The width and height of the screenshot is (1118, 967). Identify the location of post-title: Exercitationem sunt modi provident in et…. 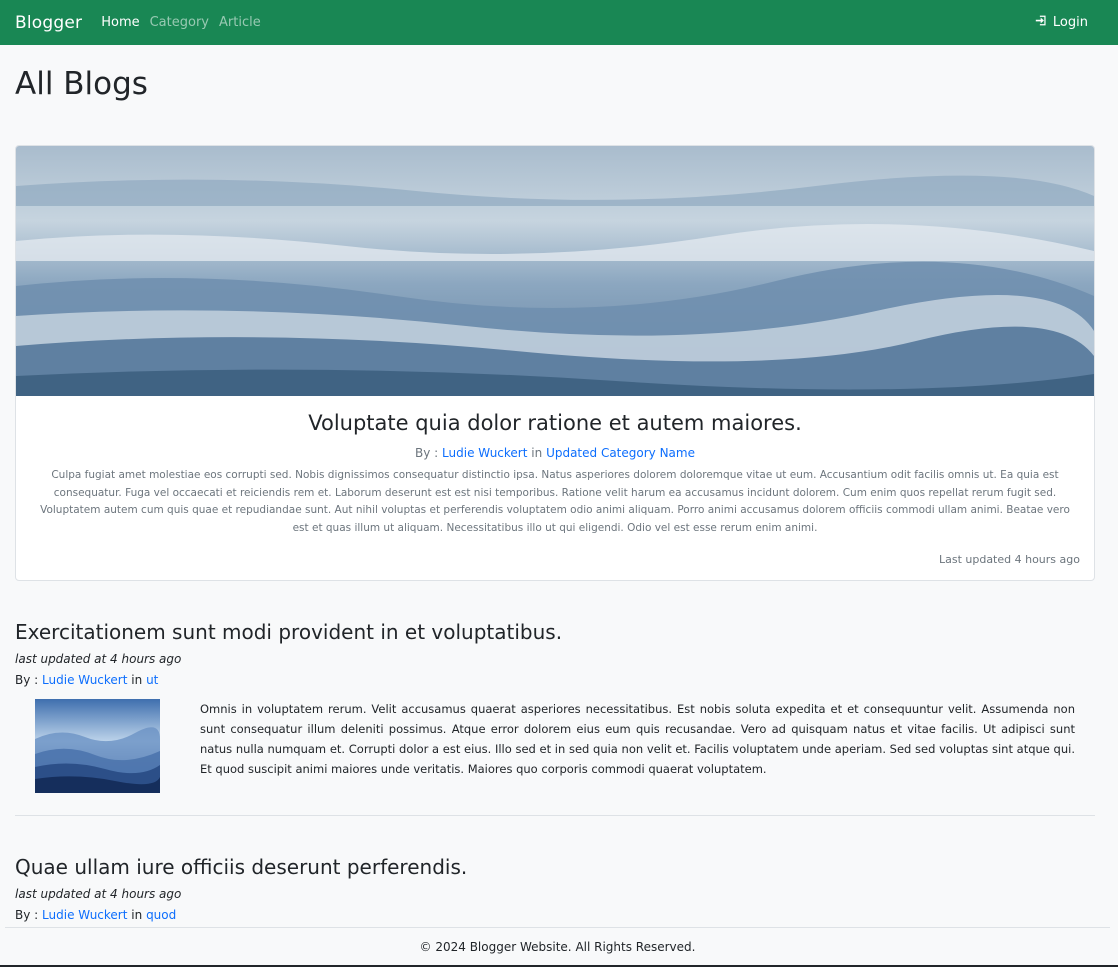
(555, 632).